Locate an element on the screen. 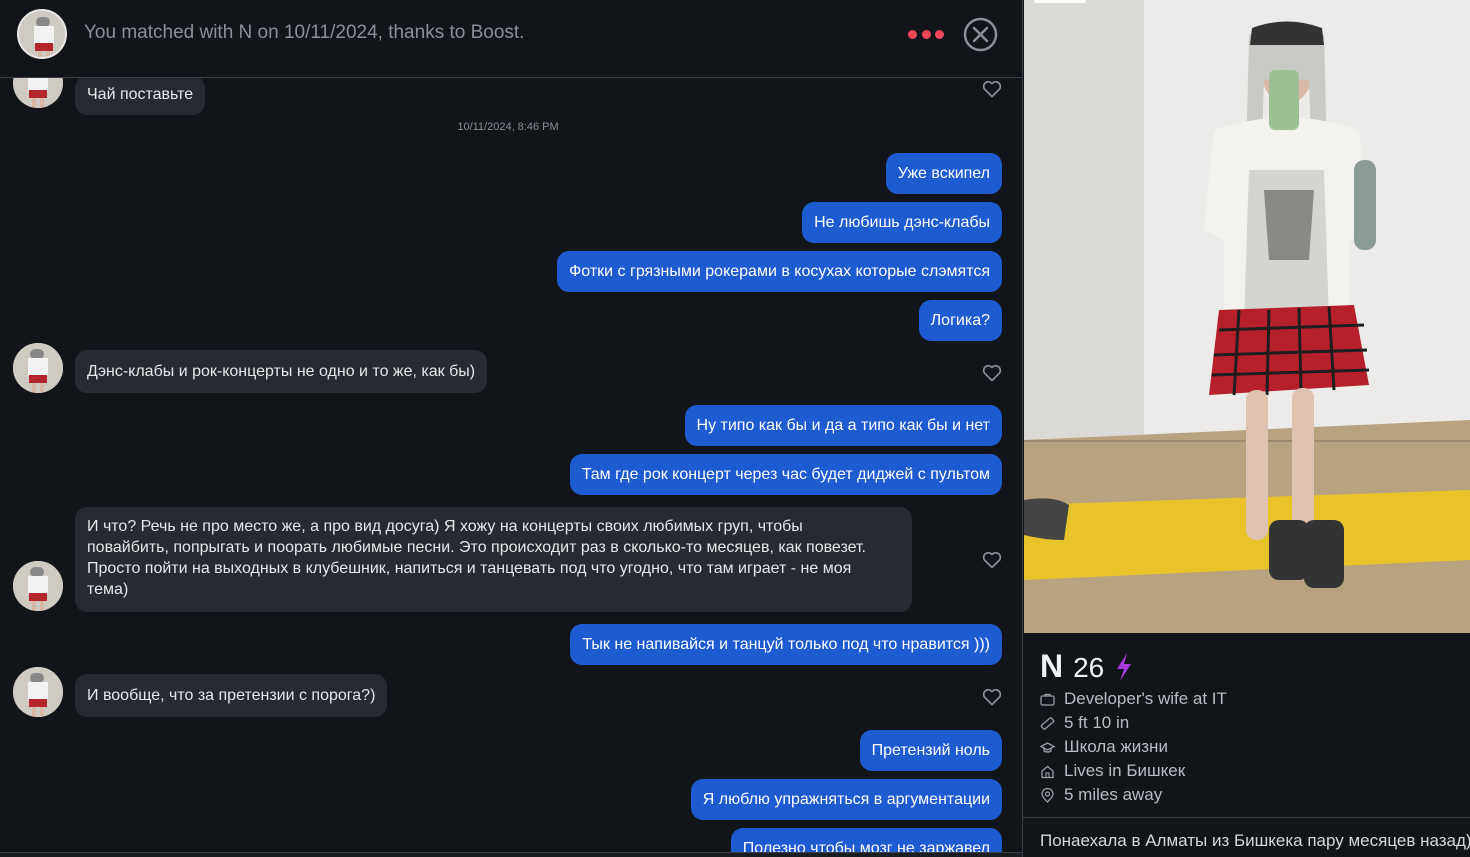 The height and width of the screenshot is (857, 1470). more-icon is located at coordinates (912, 34).